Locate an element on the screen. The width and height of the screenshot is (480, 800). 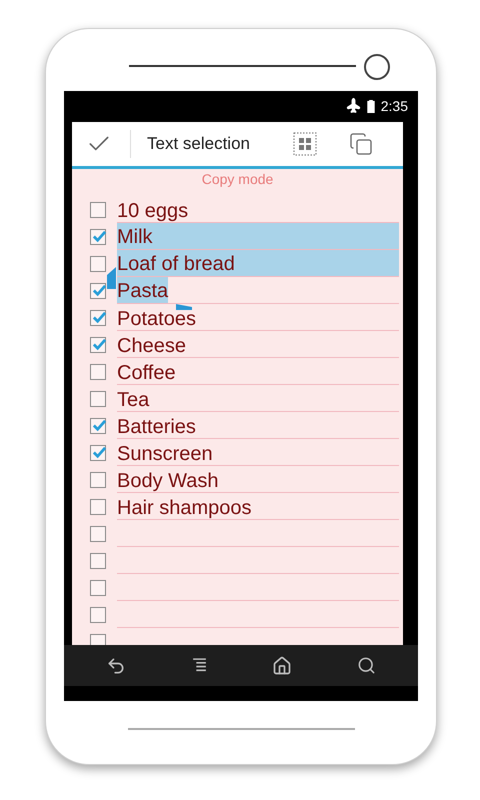
item-text: Loaf of bread is located at coordinates (176, 264).